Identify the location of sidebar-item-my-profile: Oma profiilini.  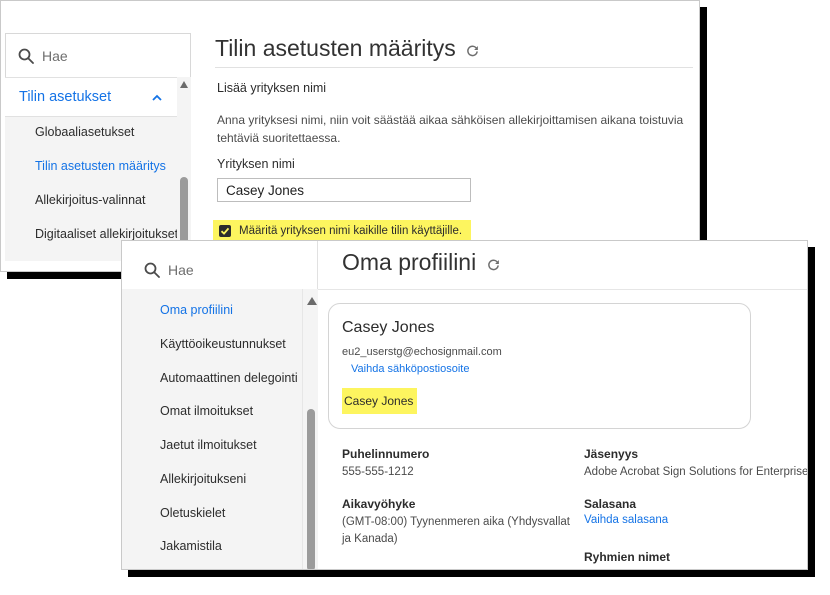
(196, 310).